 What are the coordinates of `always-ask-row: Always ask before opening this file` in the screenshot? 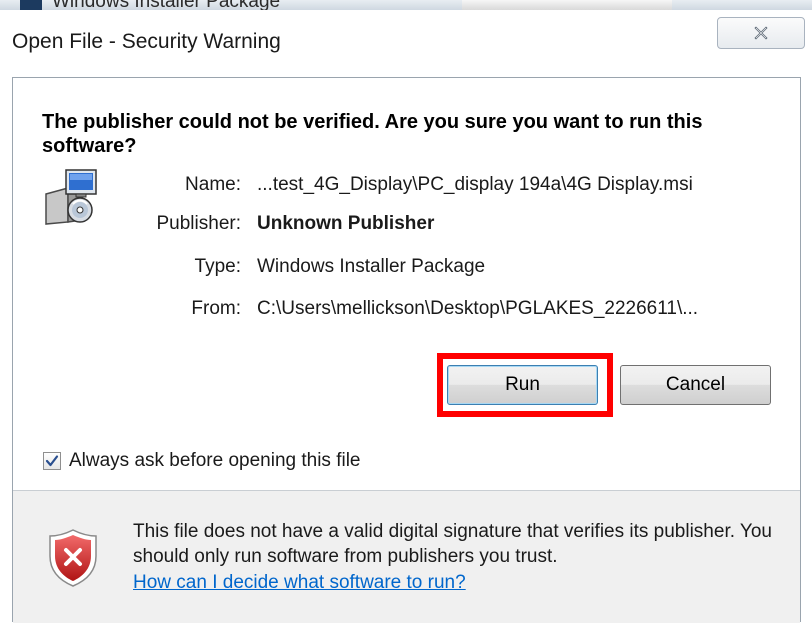 It's located at (202, 461).